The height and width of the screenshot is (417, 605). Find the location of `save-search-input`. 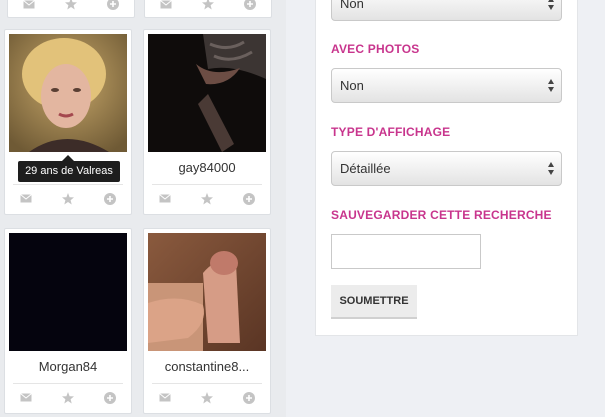

save-search-input is located at coordinates (406, 251).